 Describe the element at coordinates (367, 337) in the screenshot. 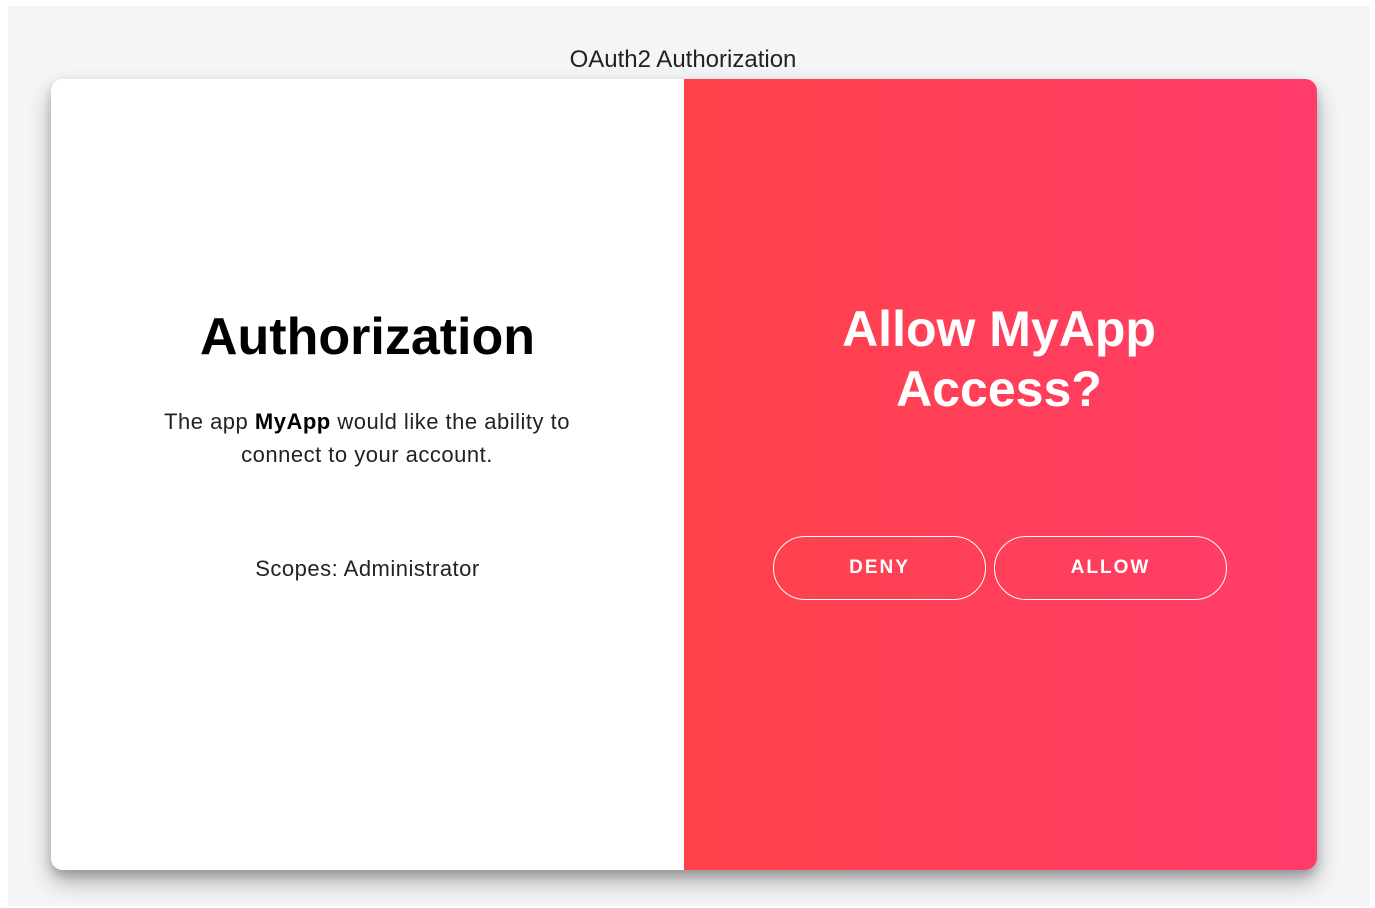

I see `authorization-heading: Authorization` at that location.